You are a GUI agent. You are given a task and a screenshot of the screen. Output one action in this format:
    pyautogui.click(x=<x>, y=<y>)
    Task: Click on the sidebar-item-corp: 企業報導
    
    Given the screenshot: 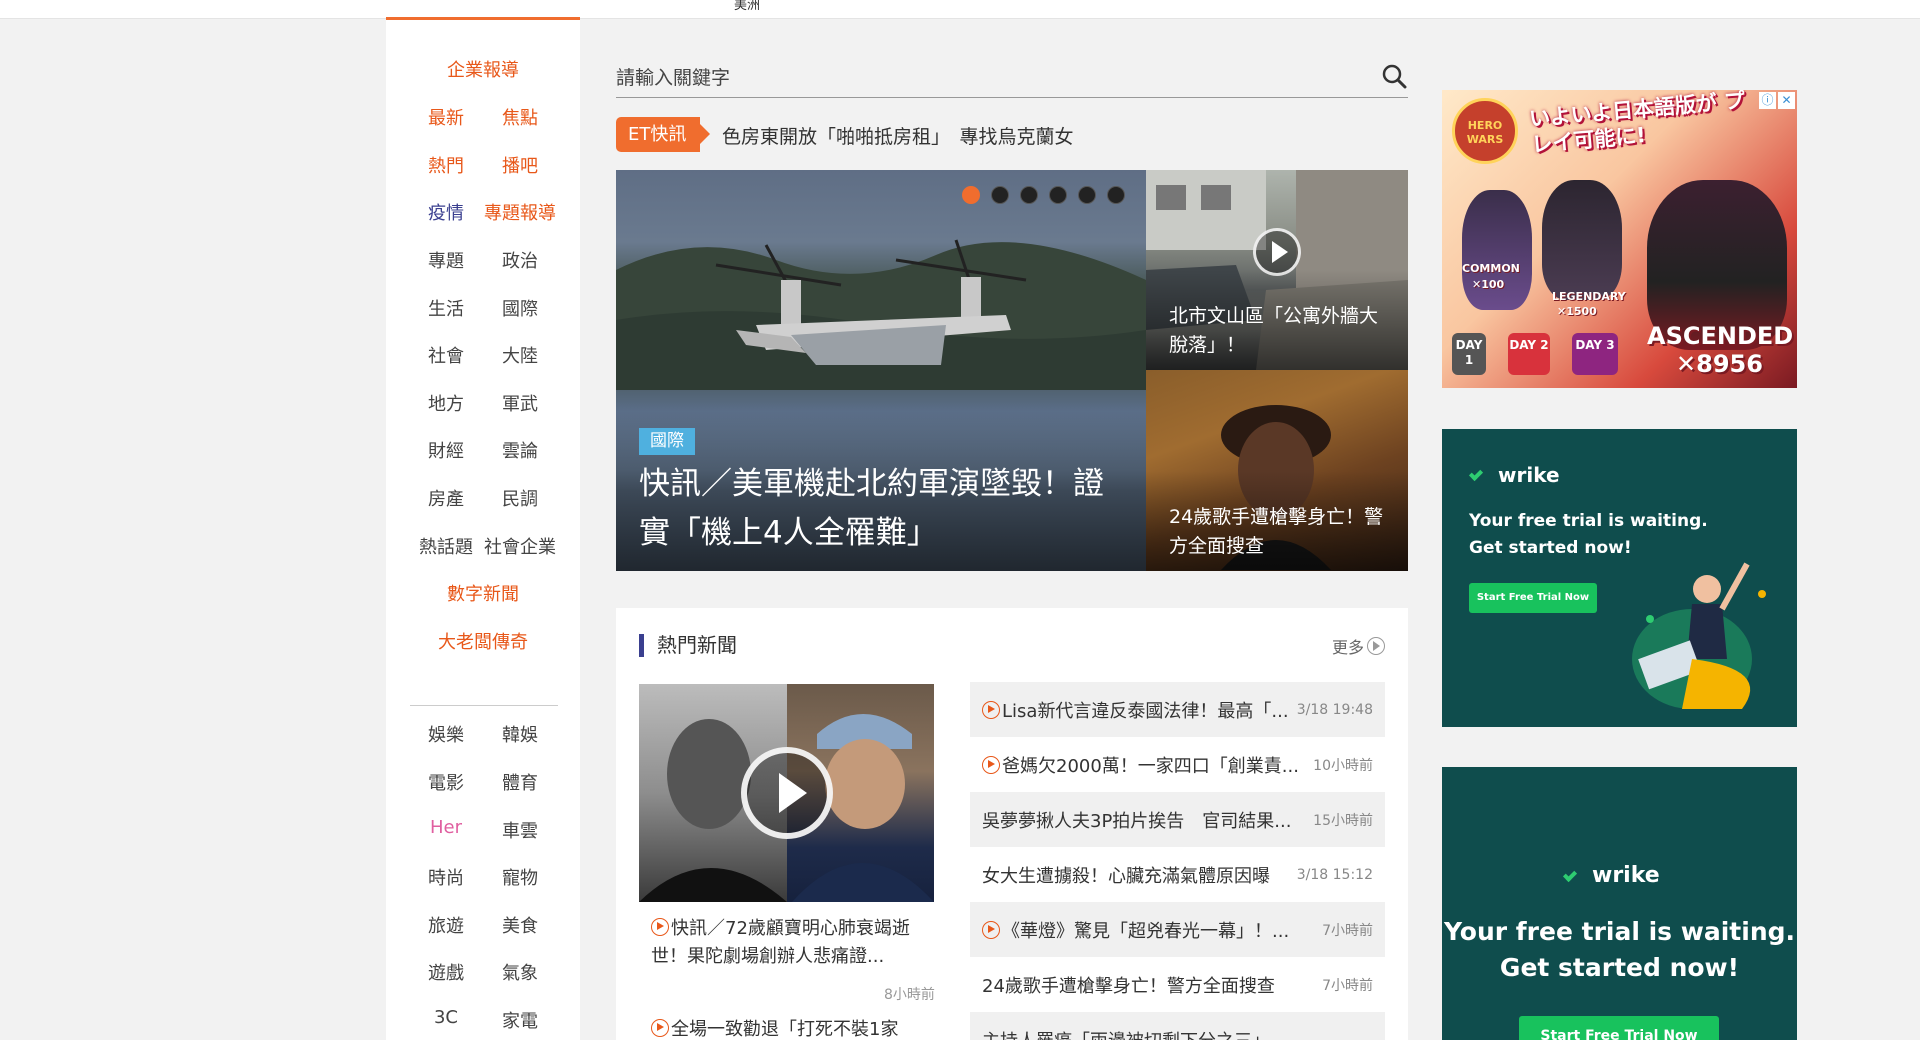 What is the action you would take?
    pyautogui.click(x=483, y=69)
    